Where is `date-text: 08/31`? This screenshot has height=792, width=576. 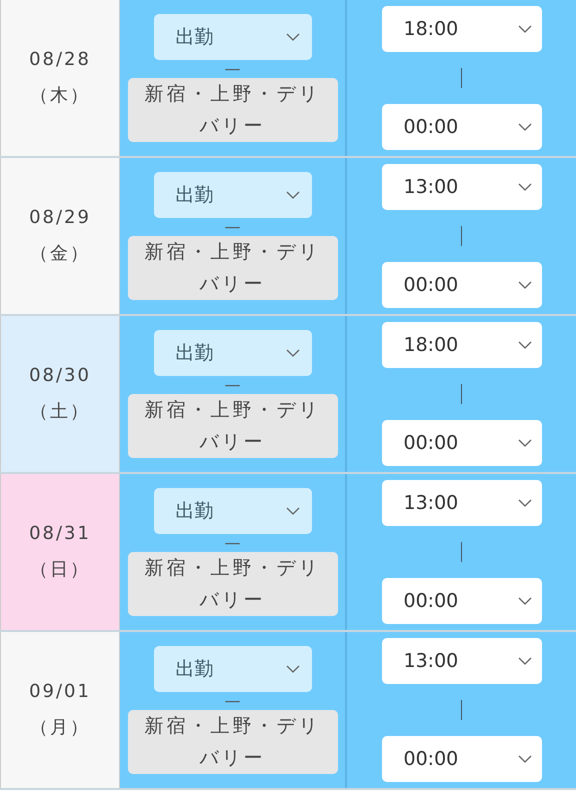
date-text: 08/31 is located at coordinates (60, 534).